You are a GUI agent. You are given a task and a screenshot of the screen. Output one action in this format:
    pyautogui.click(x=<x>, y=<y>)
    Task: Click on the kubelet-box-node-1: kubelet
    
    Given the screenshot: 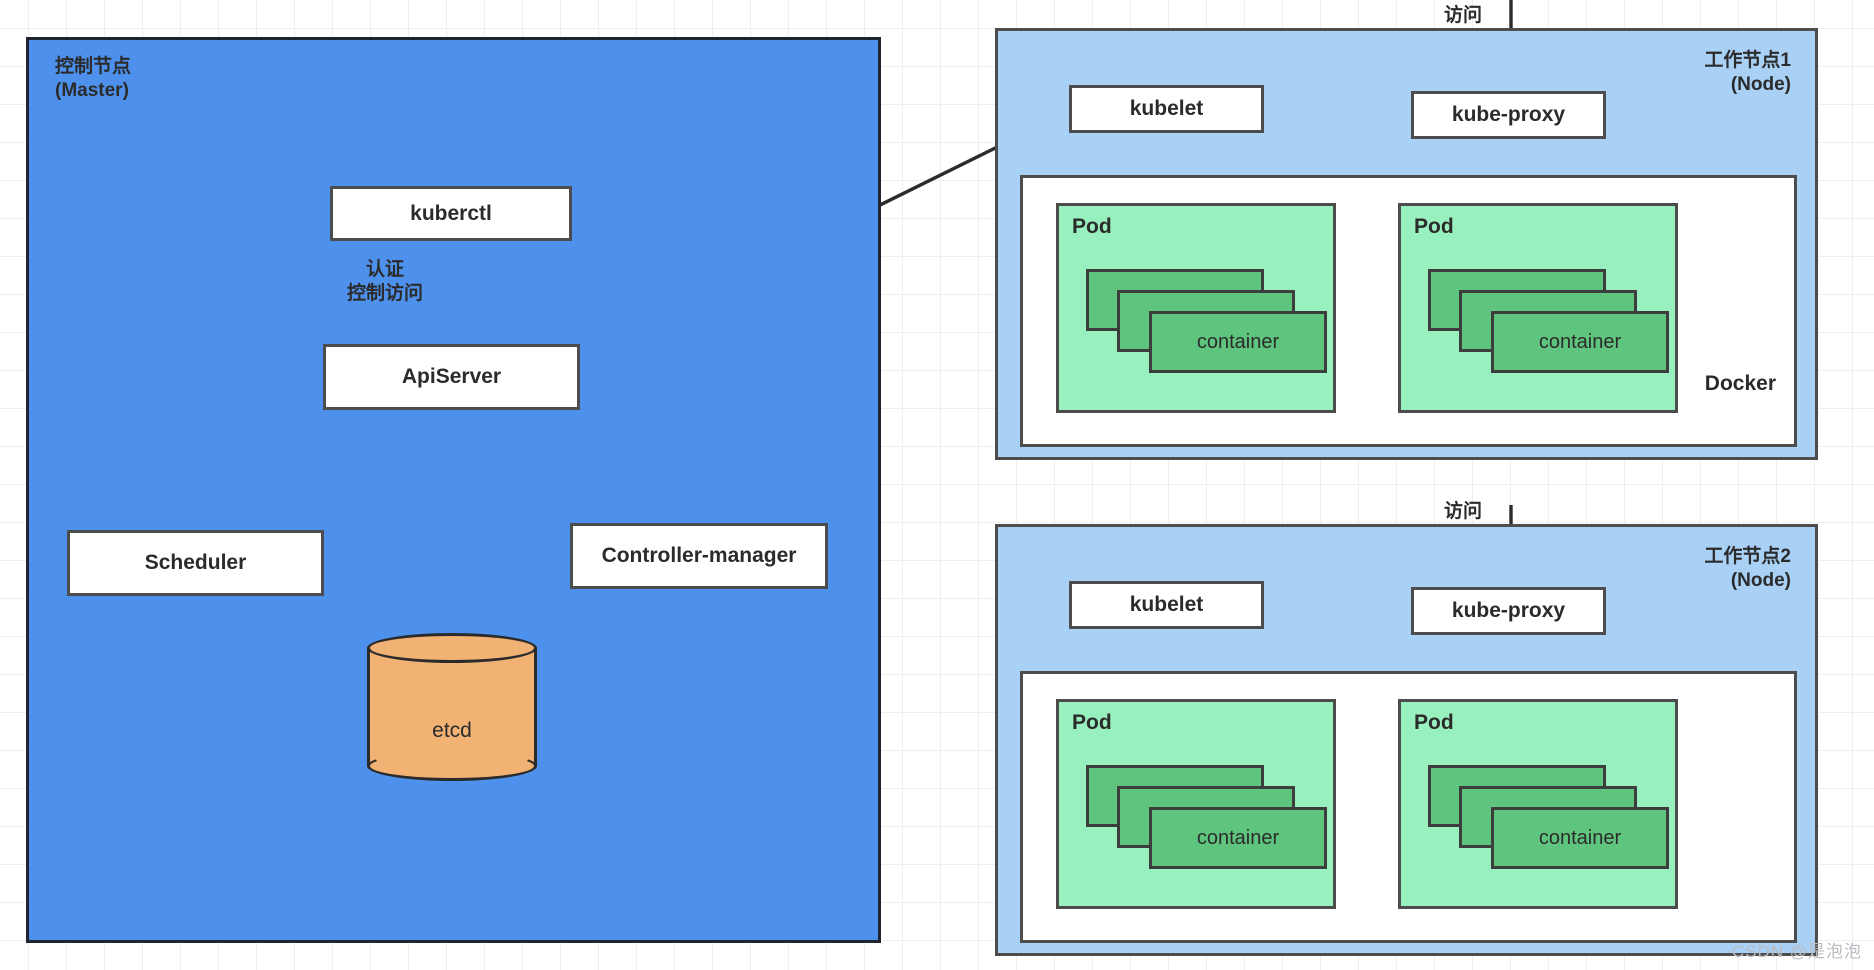 What is the action you would take?
    pyautogui.click(x=1166, y=109)
    